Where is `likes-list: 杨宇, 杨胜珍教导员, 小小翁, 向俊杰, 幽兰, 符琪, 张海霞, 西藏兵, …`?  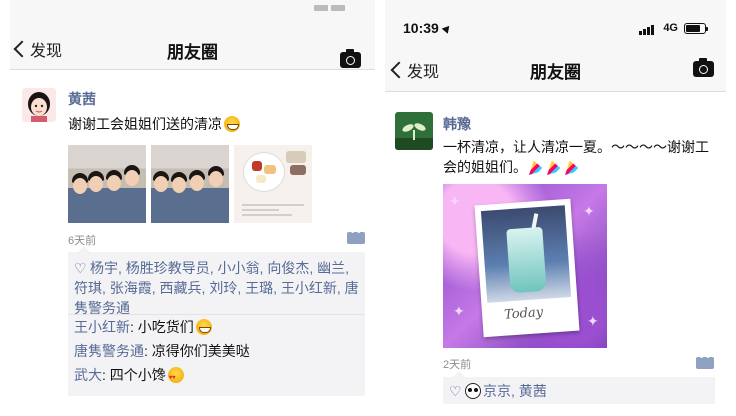
likes-list: 杨宇, 杨胜珍教导员, 小小翁, 向俊杰, 幽兰, 符琪, 张海霞, 西藏兵, … is located at coordinates (219, 288).